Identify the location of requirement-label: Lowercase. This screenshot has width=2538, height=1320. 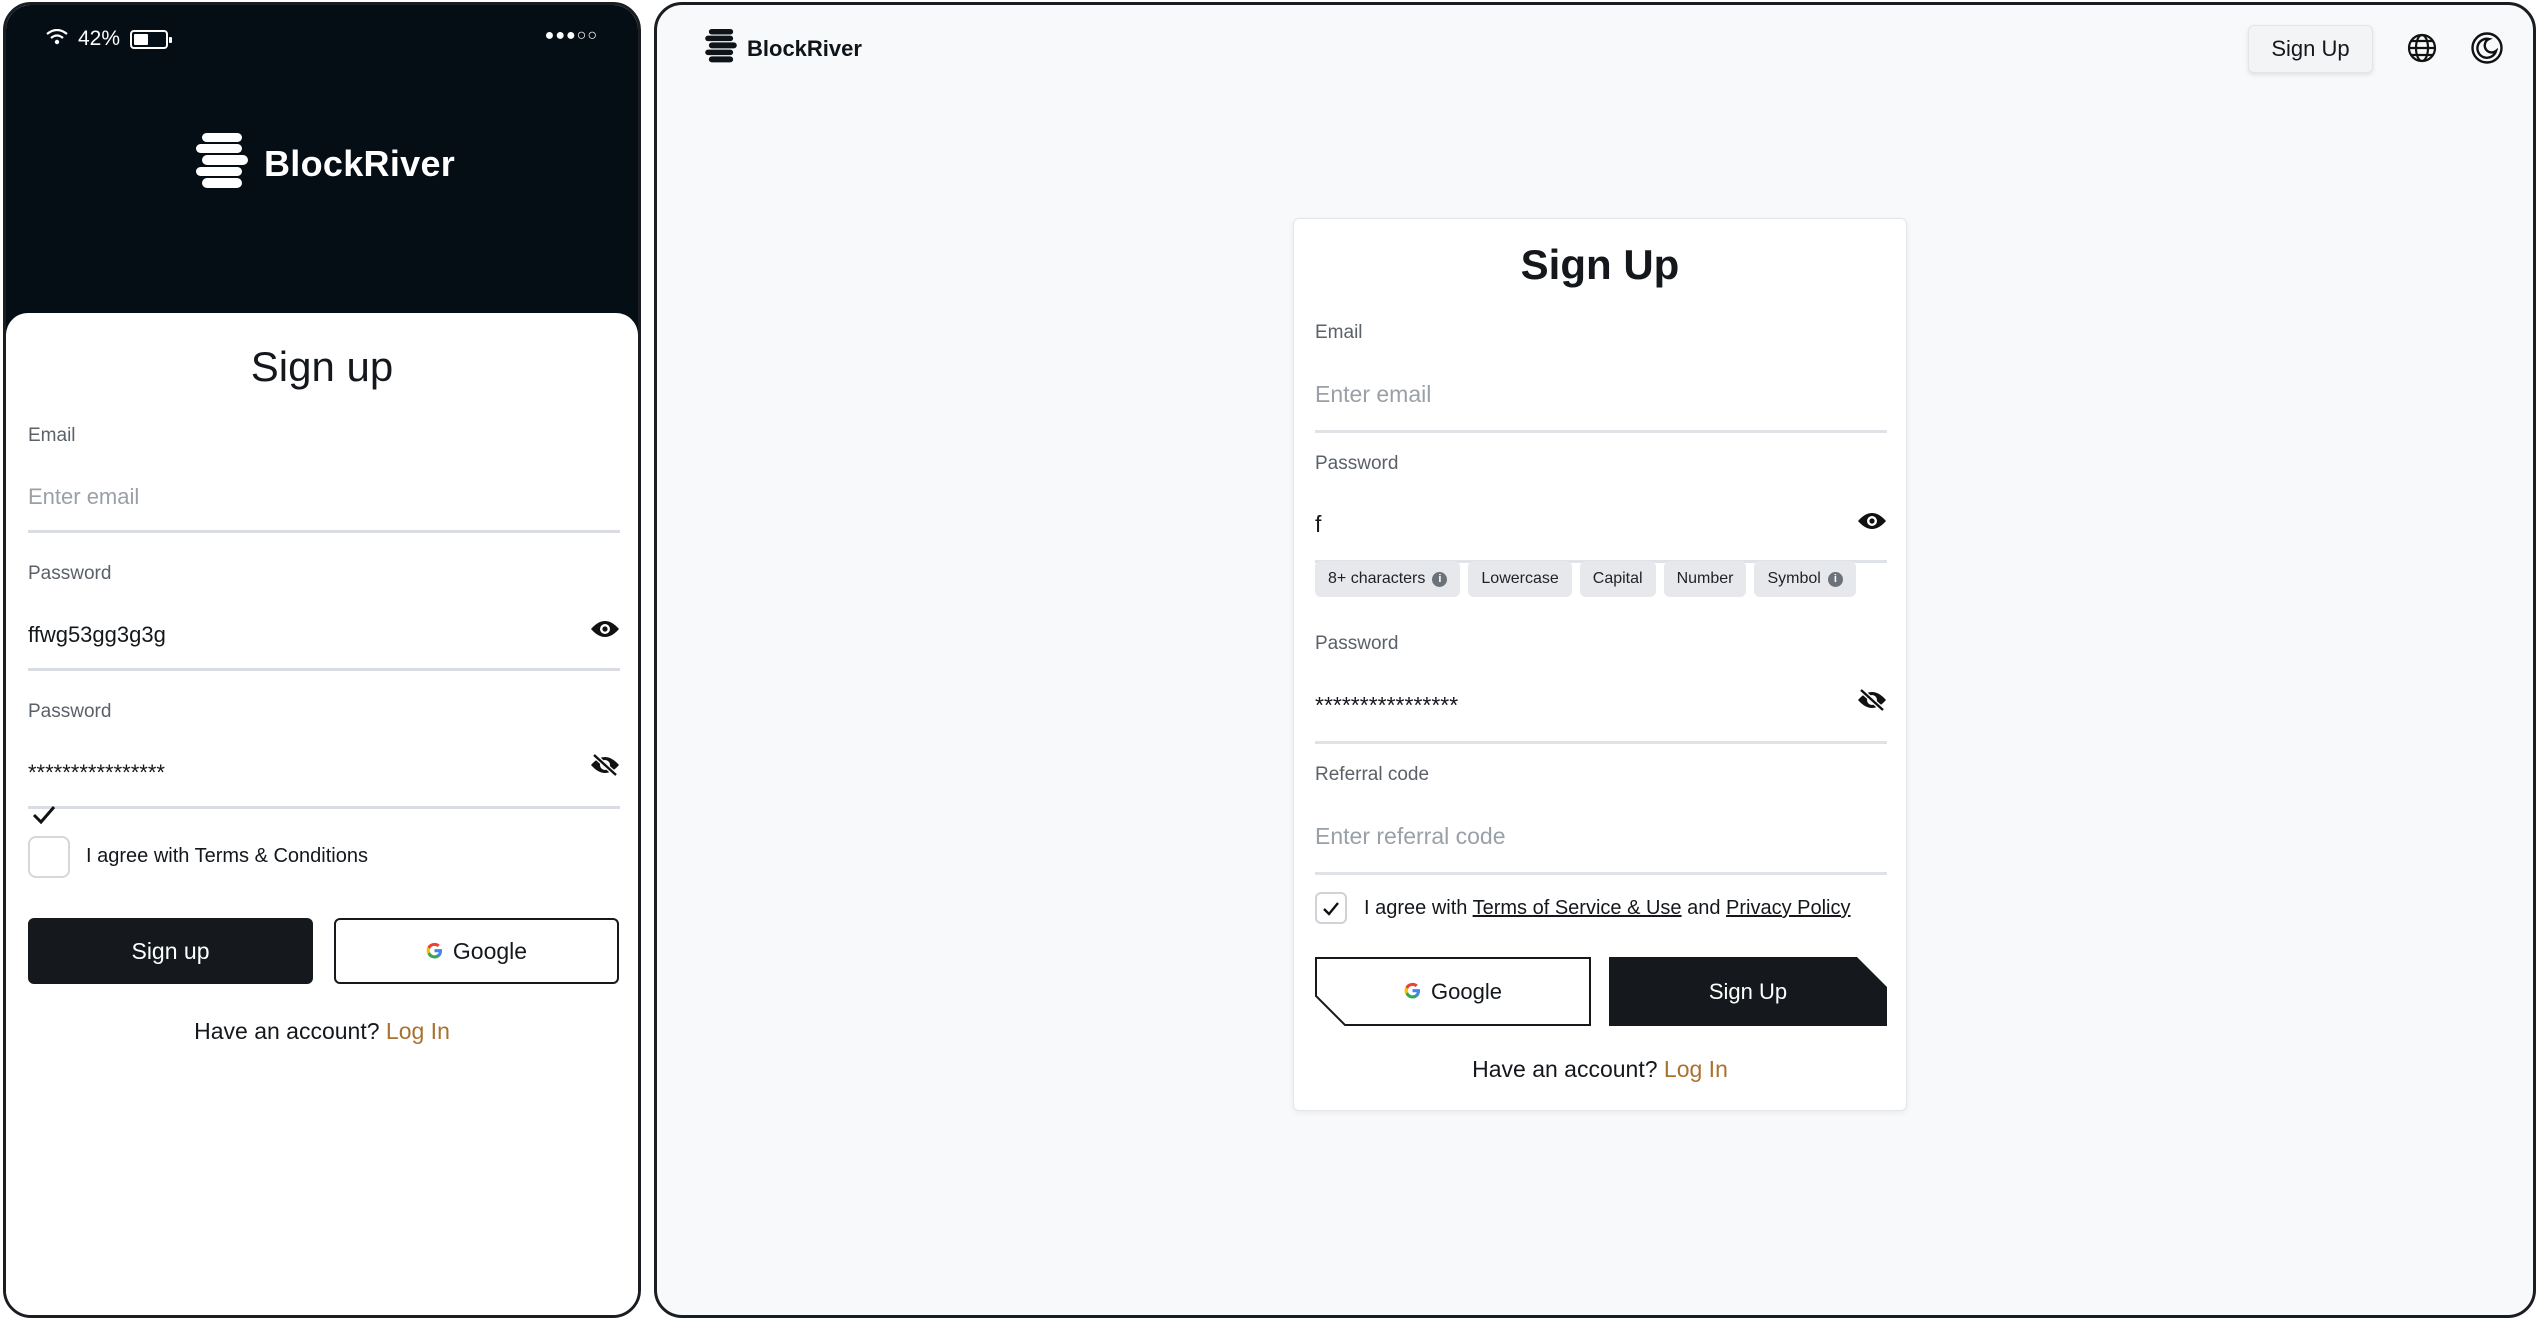
(1520, 578).